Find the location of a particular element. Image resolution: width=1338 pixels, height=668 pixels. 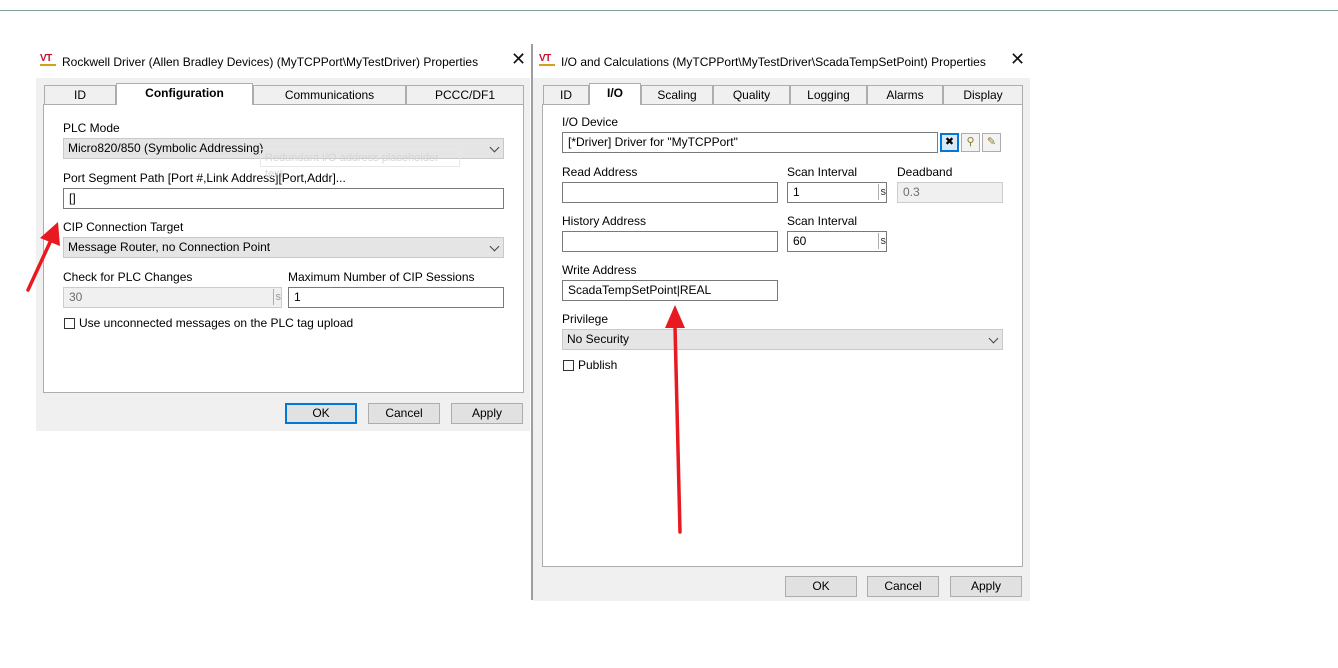

history-address-input is located at coordinates (670, 241).